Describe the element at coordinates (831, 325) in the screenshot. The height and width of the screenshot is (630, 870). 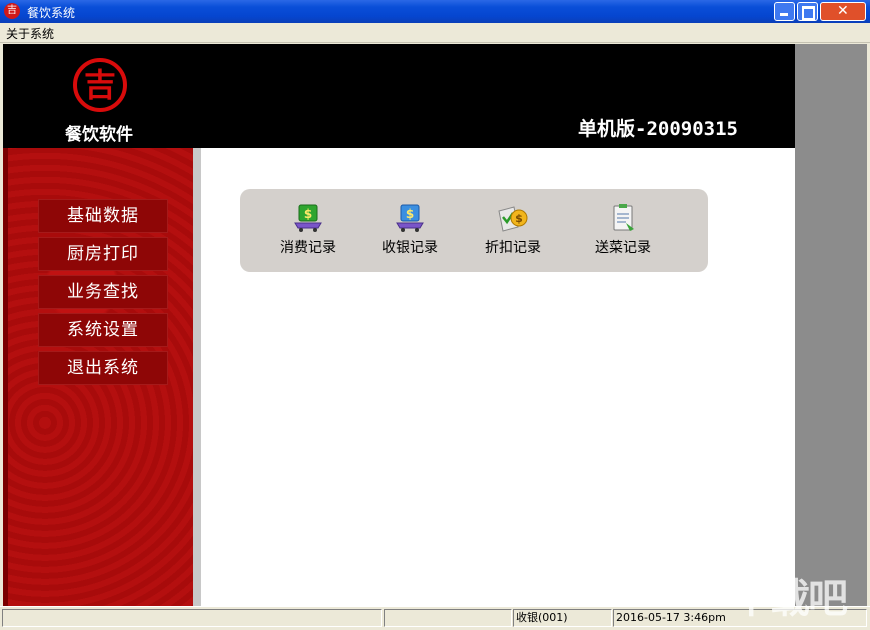
I see `right-gutter` at that location.